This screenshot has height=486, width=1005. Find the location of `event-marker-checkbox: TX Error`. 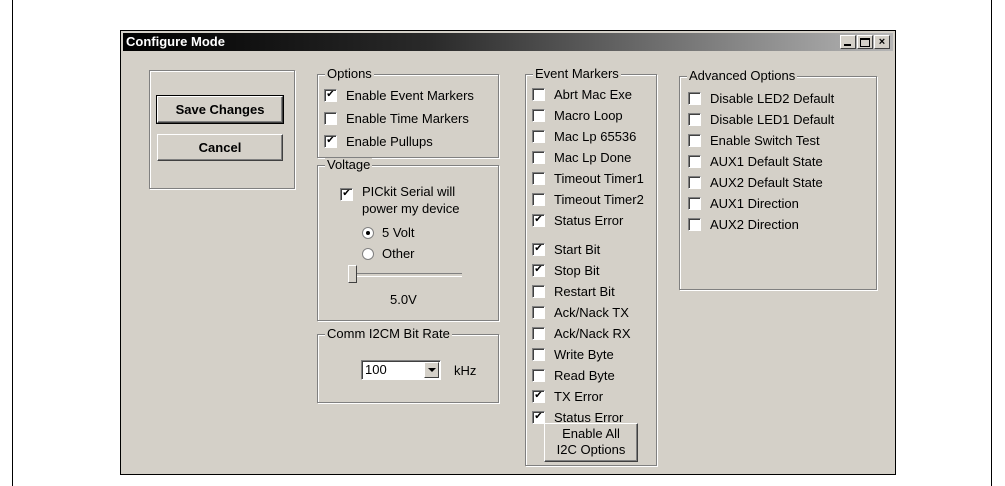

event-marker-checkbox: TX Error is located at coordinates (567, 396).